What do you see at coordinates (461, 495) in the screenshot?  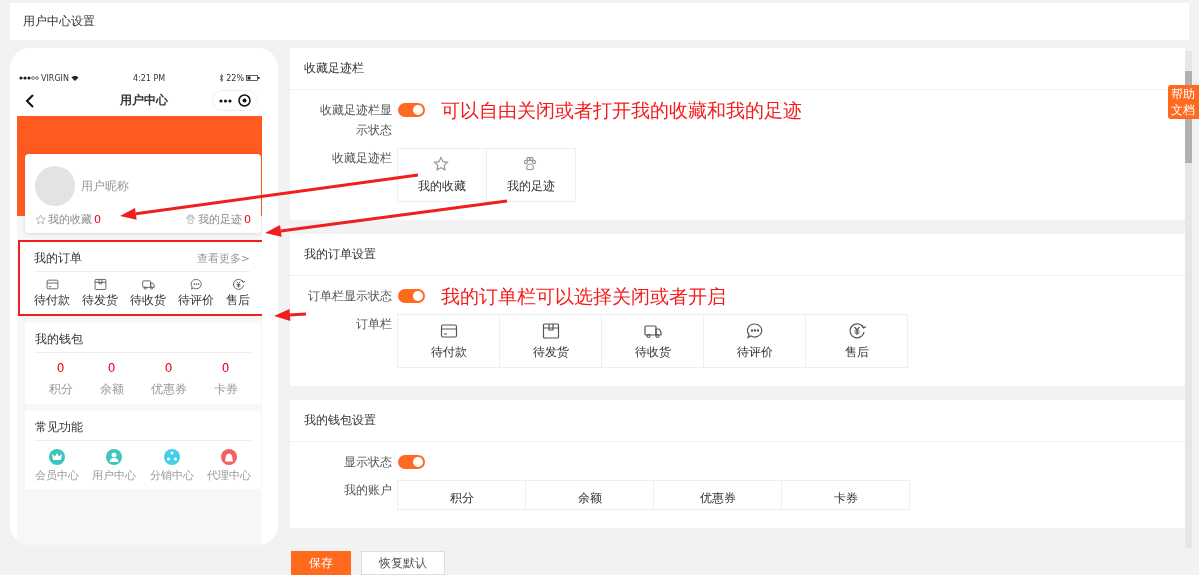 I see `grid-item: 积分` at bounding box center [461, 495].